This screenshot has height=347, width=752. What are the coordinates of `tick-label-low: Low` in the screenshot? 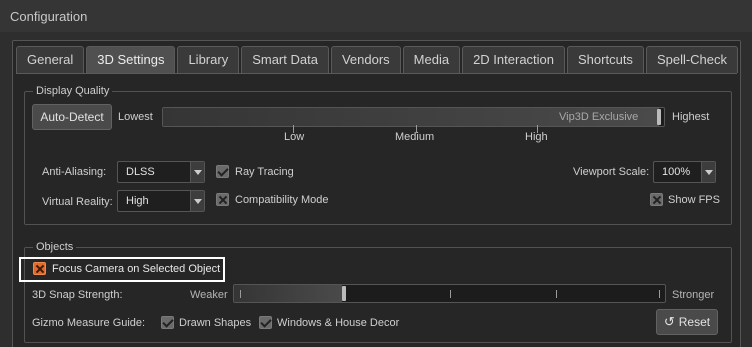 It's located at (294, 137).